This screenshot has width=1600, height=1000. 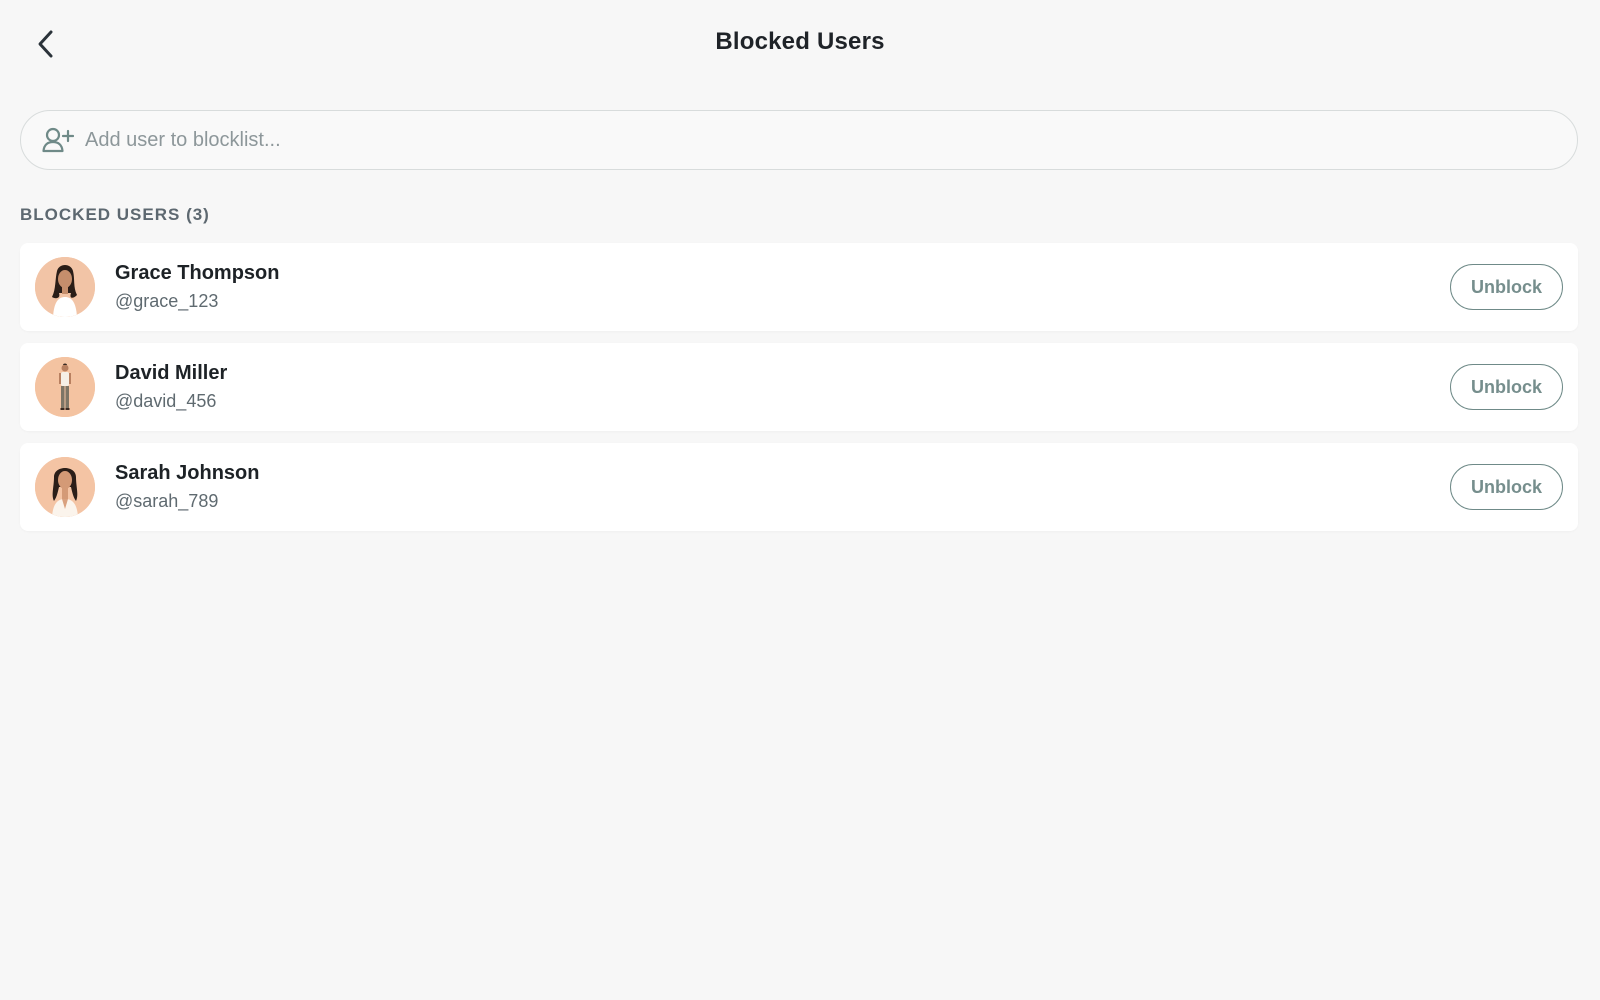 I want to click on user-info: Grace Thompson @grace_123, so click(x=197, y=287).